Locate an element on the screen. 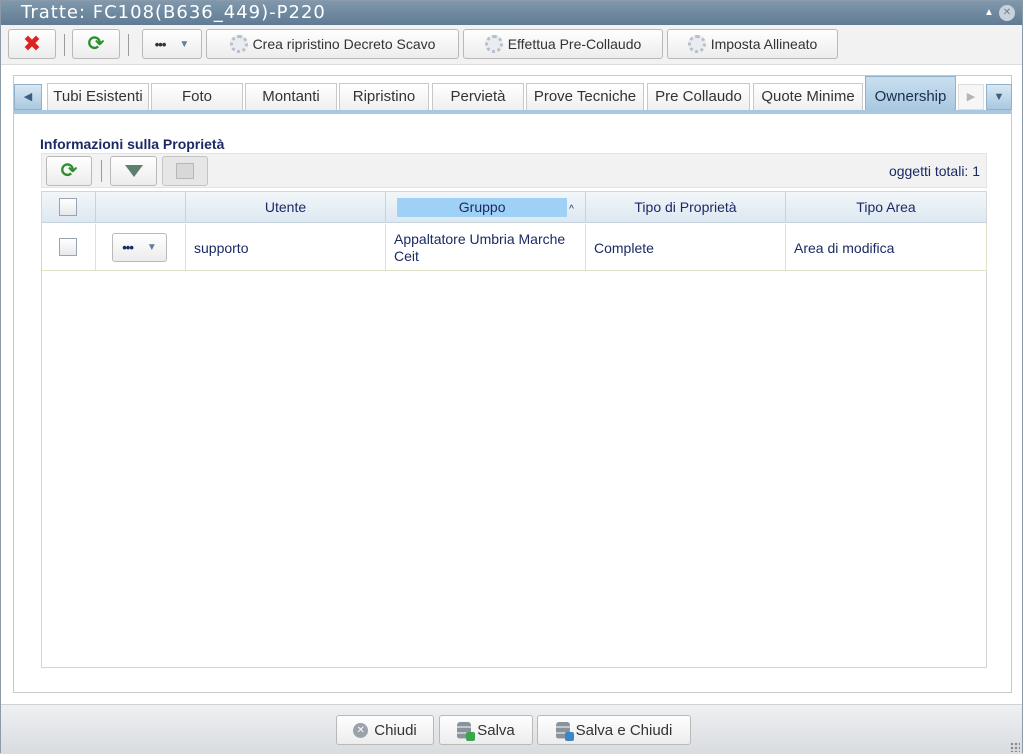 The height and width of the screenshot is (754, 1023). crea-ripristino-label: Crea ripristino Decreto Scavo is located at coordinates (344, 44).